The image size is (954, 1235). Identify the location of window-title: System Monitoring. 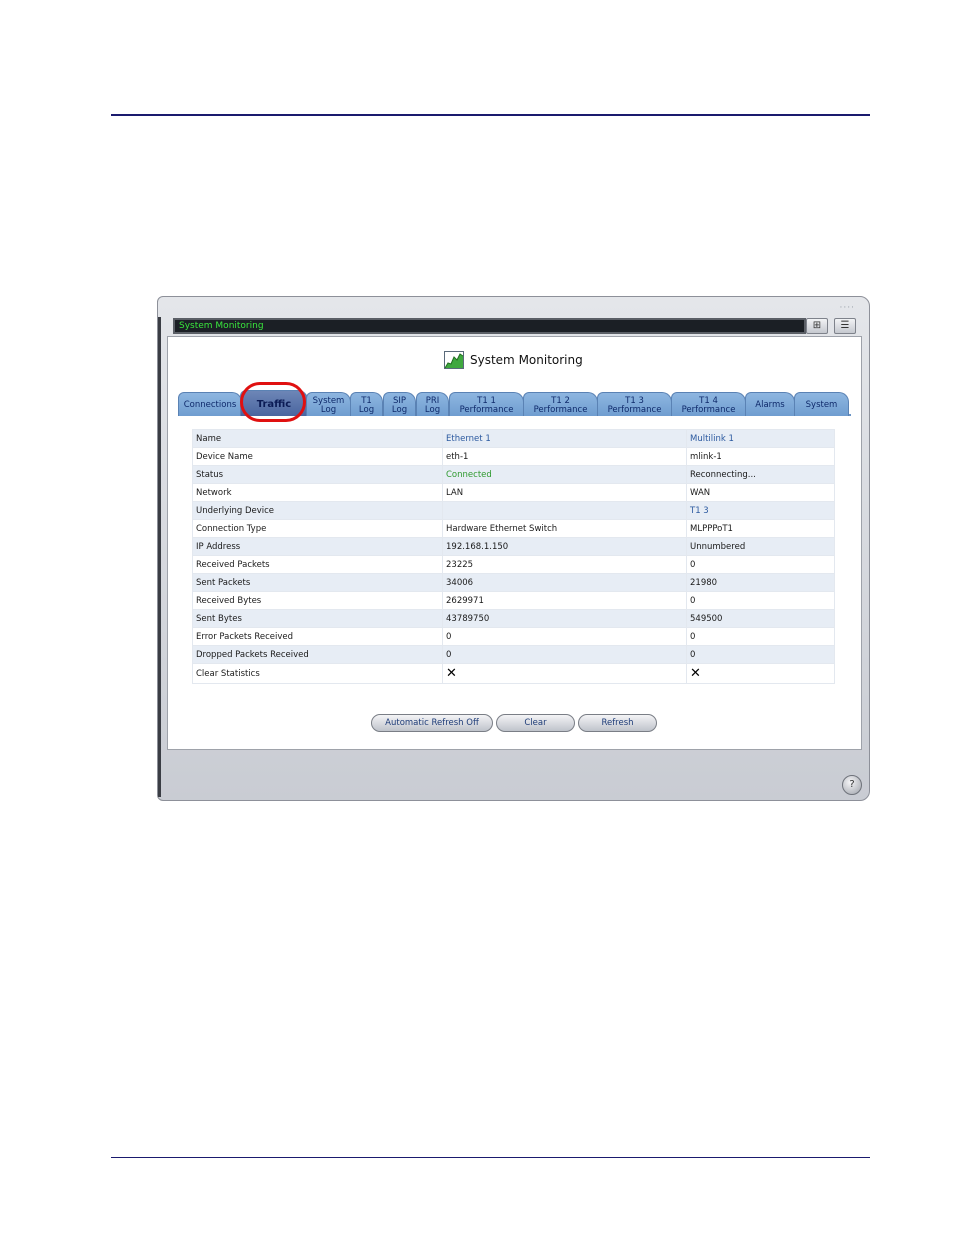
(221, 326).